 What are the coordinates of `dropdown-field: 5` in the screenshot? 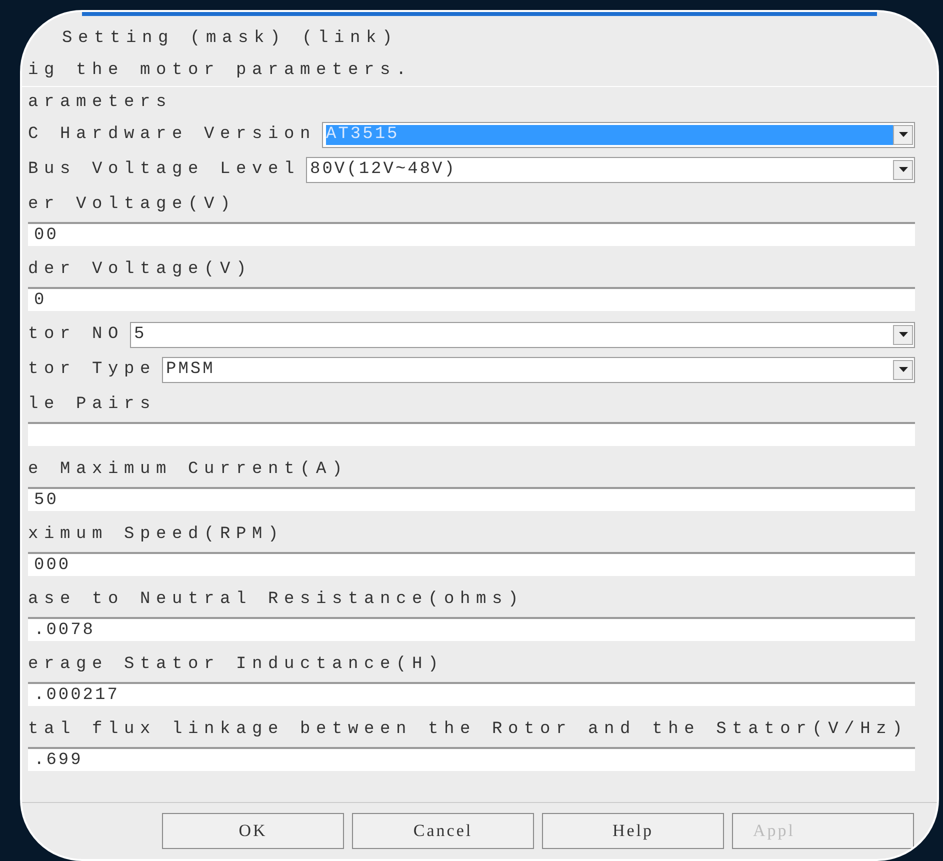 It's located at (522, 335).